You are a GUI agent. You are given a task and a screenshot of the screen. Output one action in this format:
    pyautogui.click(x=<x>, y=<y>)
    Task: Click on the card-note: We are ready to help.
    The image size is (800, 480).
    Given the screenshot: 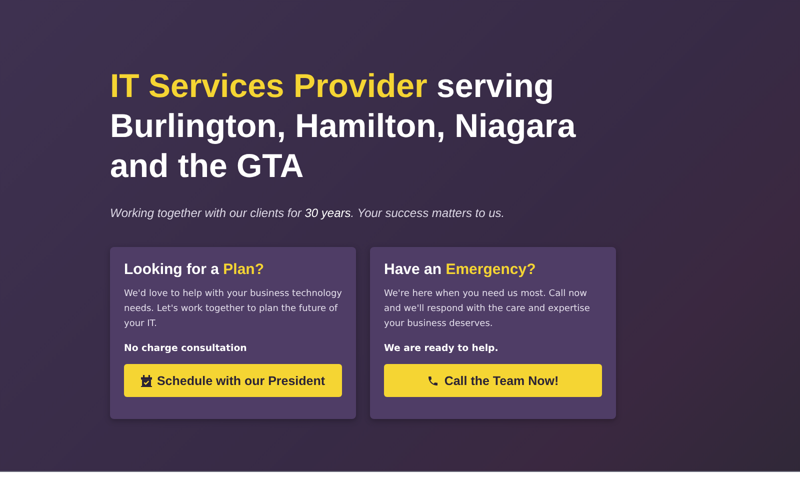 What is the action you would take?
    pyautogui.click(x=442, y=348)
    